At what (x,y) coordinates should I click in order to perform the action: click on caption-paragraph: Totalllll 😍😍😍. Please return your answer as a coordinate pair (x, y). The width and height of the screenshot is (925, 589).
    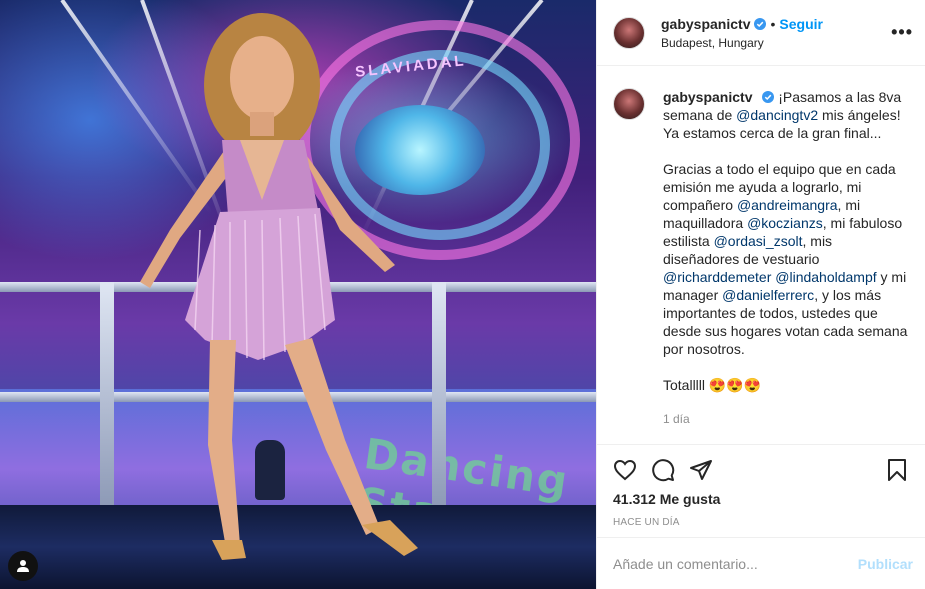
    Looking at the image, I should click on (712, 385).